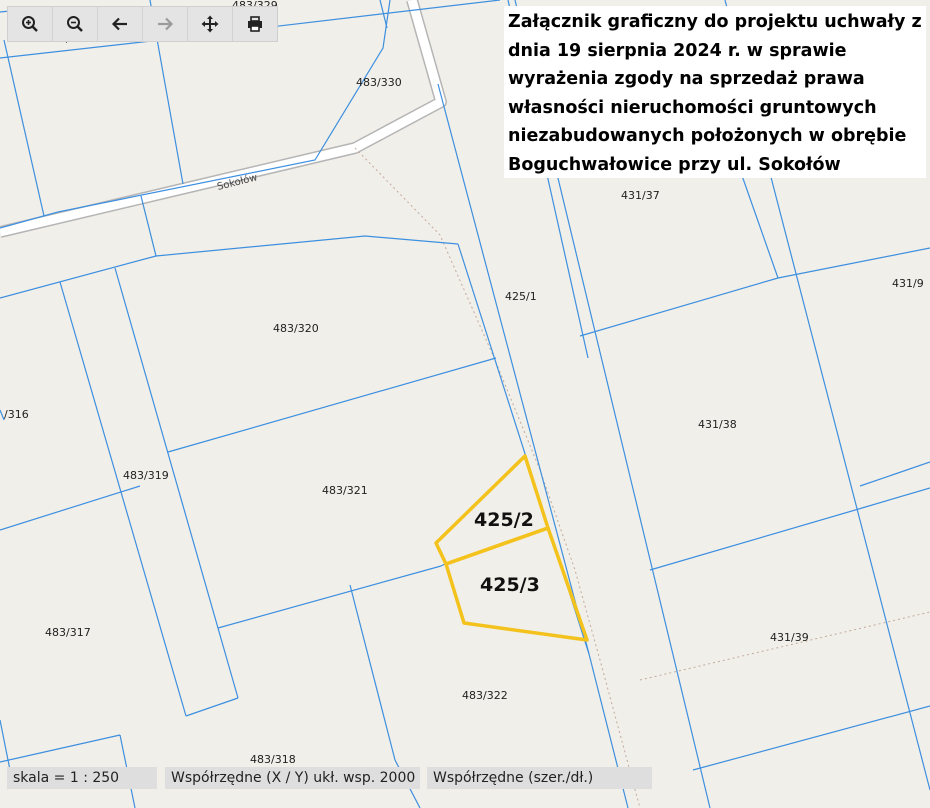 This screenshot has height=808, width=930. What do you see at coordinates (68, 632) in the screenshot?
I see `parcel-label-483-317: 483/317` at bounding box center [68, 632].